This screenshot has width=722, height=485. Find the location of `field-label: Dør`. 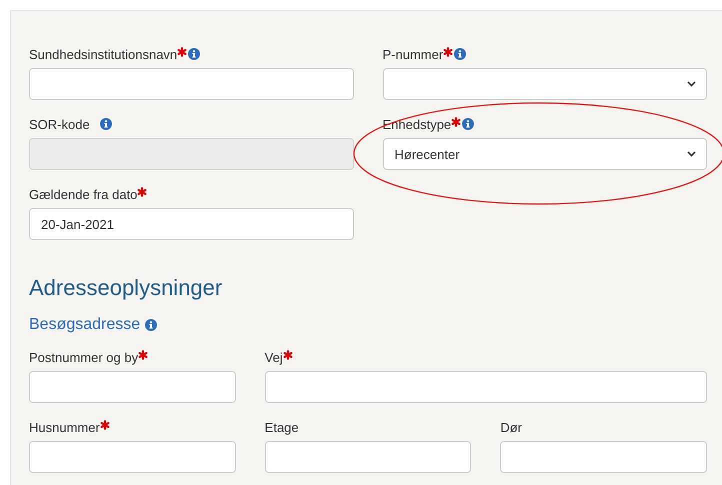

field-label: Dør is located at coordinates (511, 427).